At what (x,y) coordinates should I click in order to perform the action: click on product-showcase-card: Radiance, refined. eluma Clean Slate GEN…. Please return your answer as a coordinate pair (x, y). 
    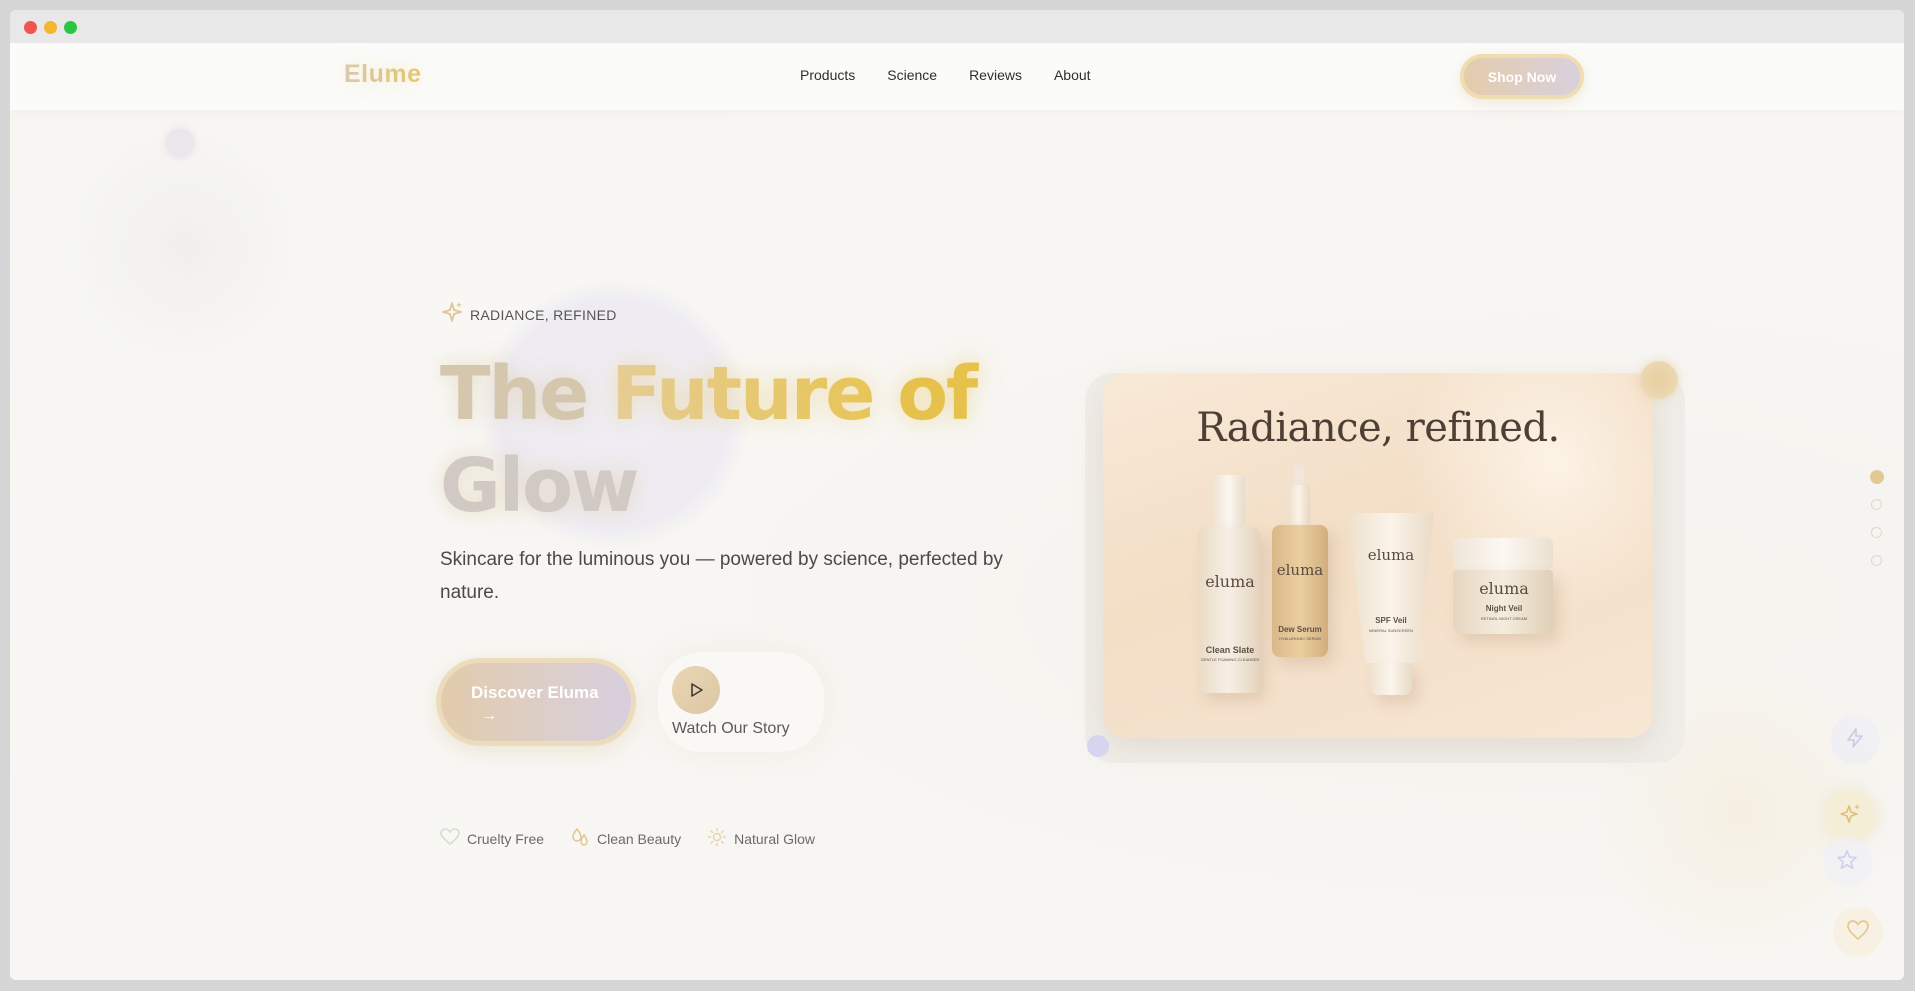
    Looking at the image, I should click on (1378, 555).